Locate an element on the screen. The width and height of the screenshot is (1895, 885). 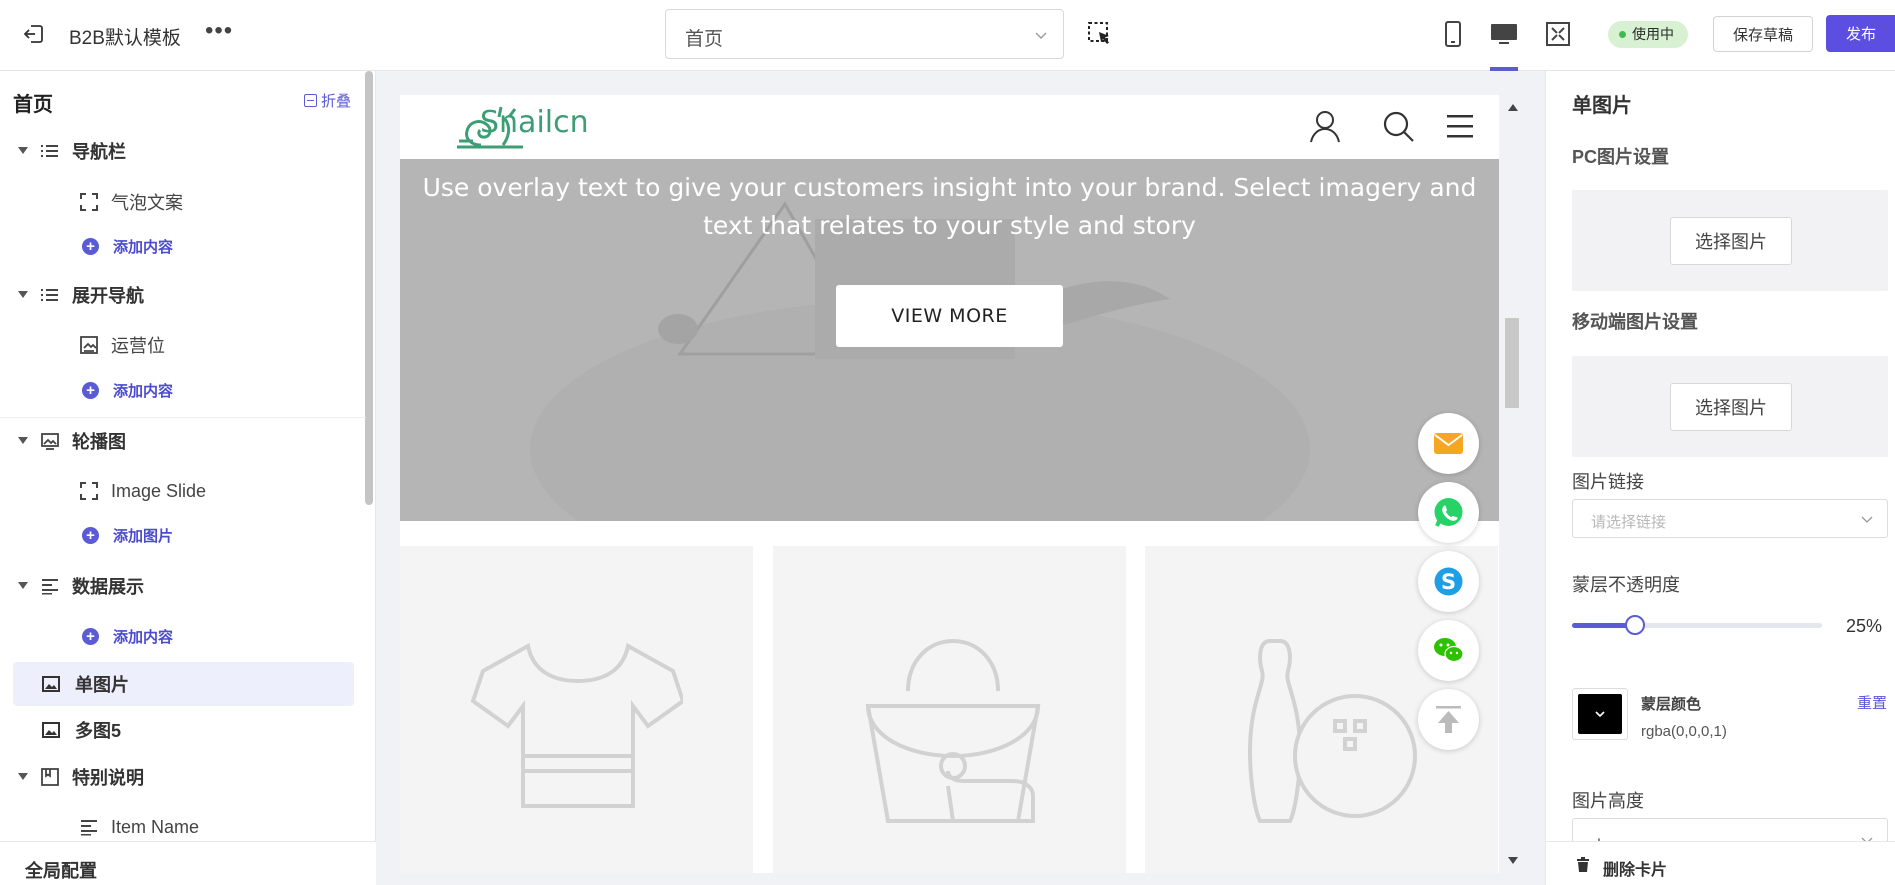
trash-icon is located at coordinates (1583, 864).